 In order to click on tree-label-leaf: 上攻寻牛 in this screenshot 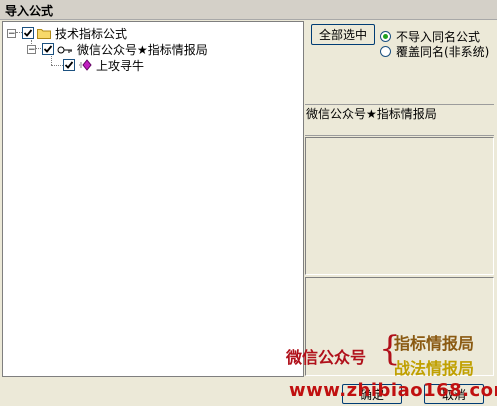, I will do `click(120, 65)`.